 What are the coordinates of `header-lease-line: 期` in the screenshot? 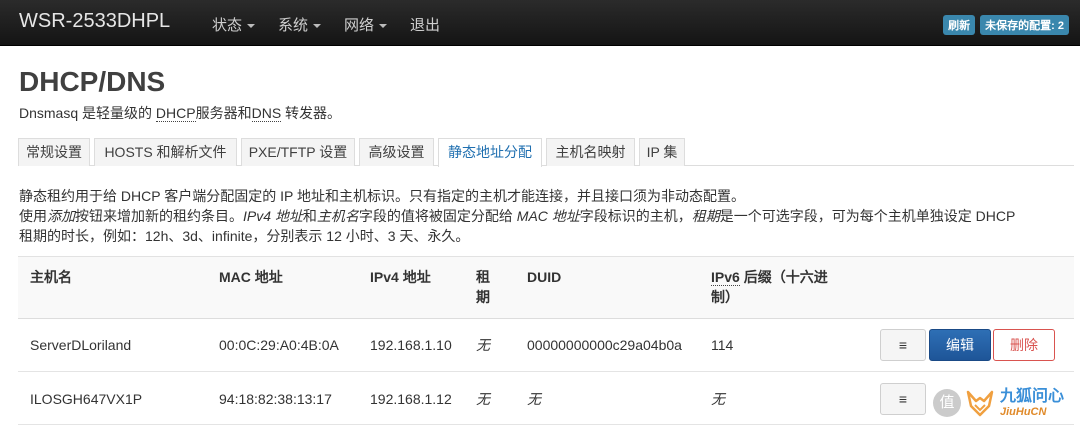 It's located at (483, 297).